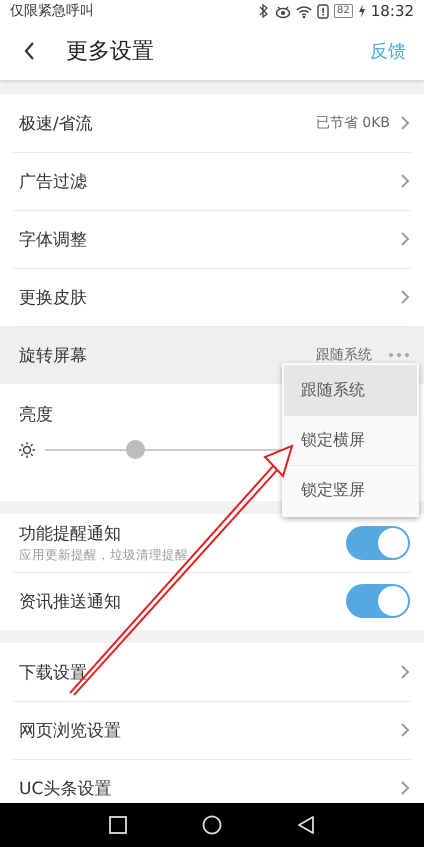 The width and height of the screenshot is (424, 847). I want to click on menu-item: 跟随系统, so click(350, 390).